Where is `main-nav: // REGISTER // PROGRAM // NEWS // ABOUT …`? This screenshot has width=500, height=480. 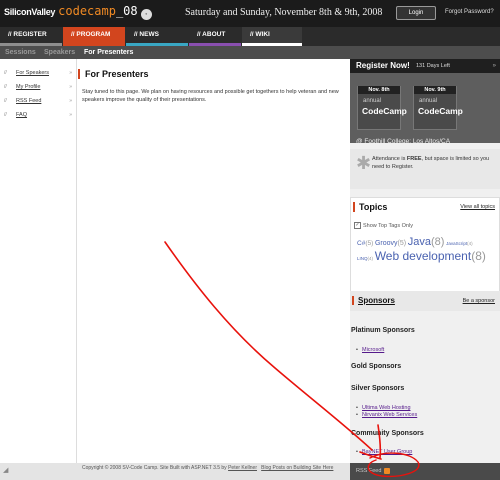
main-nav: // REGISTER // PROGRAM // NEWS // ABOUT … is located at coordinates (250, 36).